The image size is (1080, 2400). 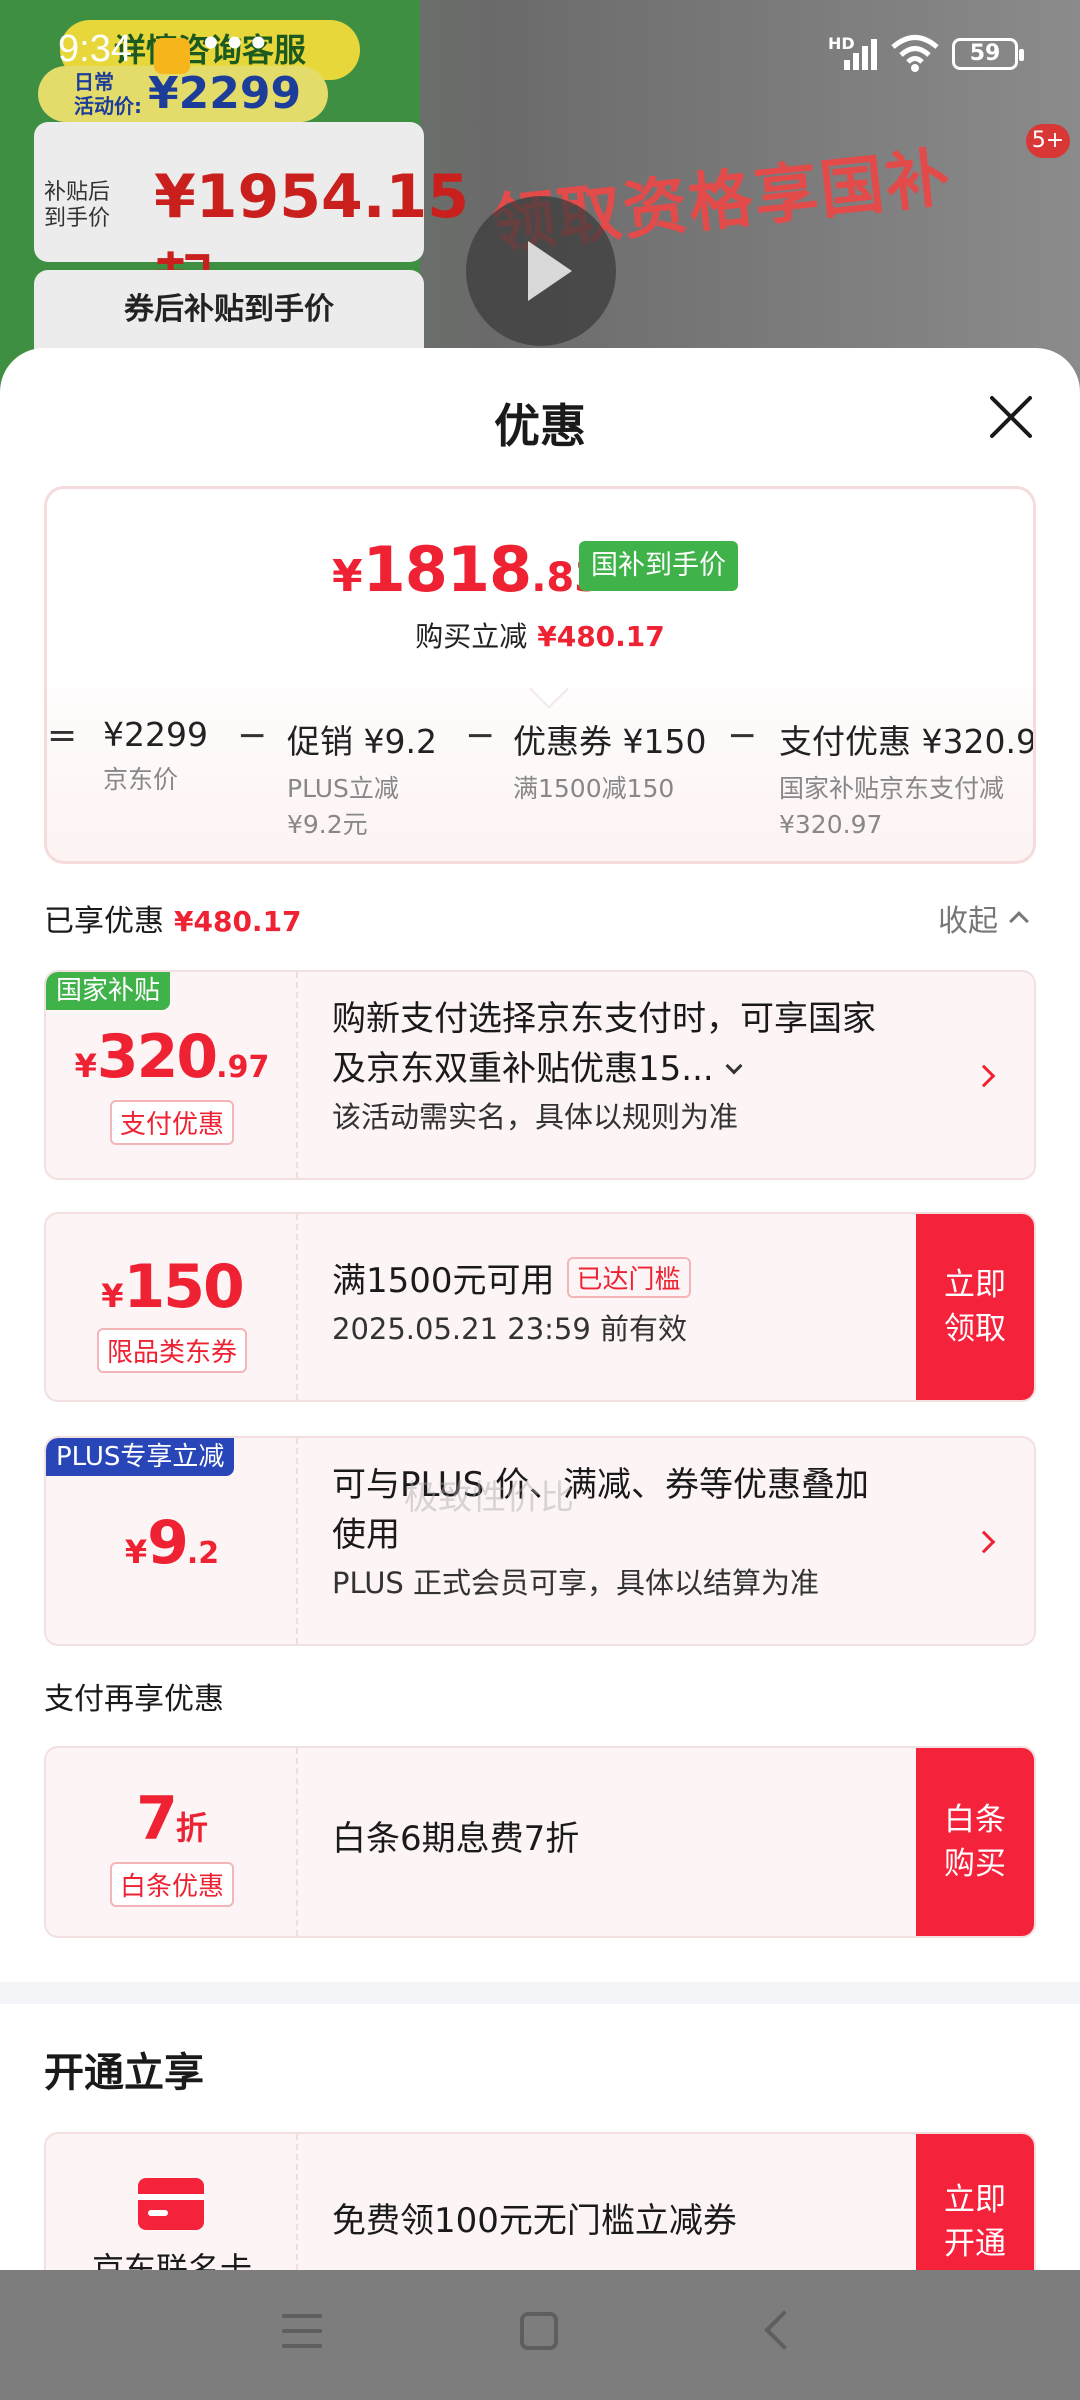 I want to click on subsidy-label: 补贴后 到手价, so click(x=77, y=205).